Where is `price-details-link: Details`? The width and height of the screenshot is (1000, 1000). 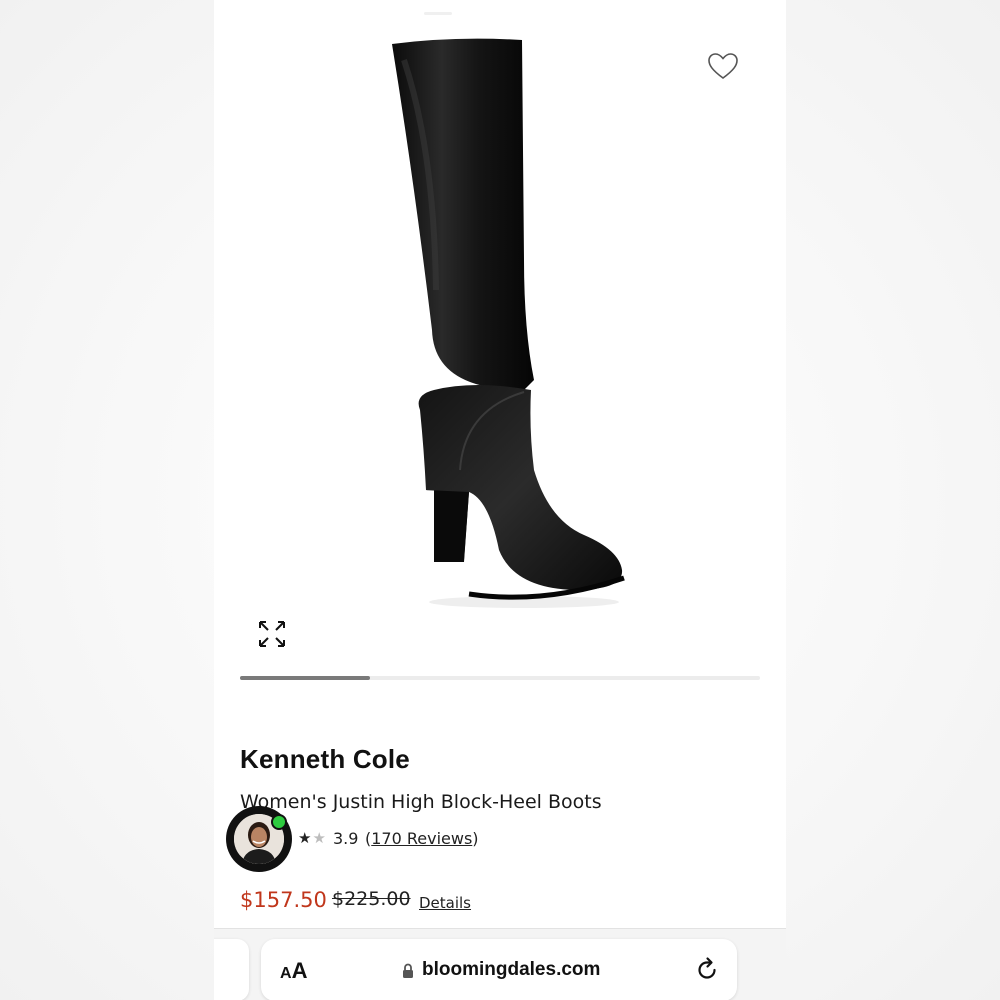
price-details-link: Details is located at coordinates (445, 903).